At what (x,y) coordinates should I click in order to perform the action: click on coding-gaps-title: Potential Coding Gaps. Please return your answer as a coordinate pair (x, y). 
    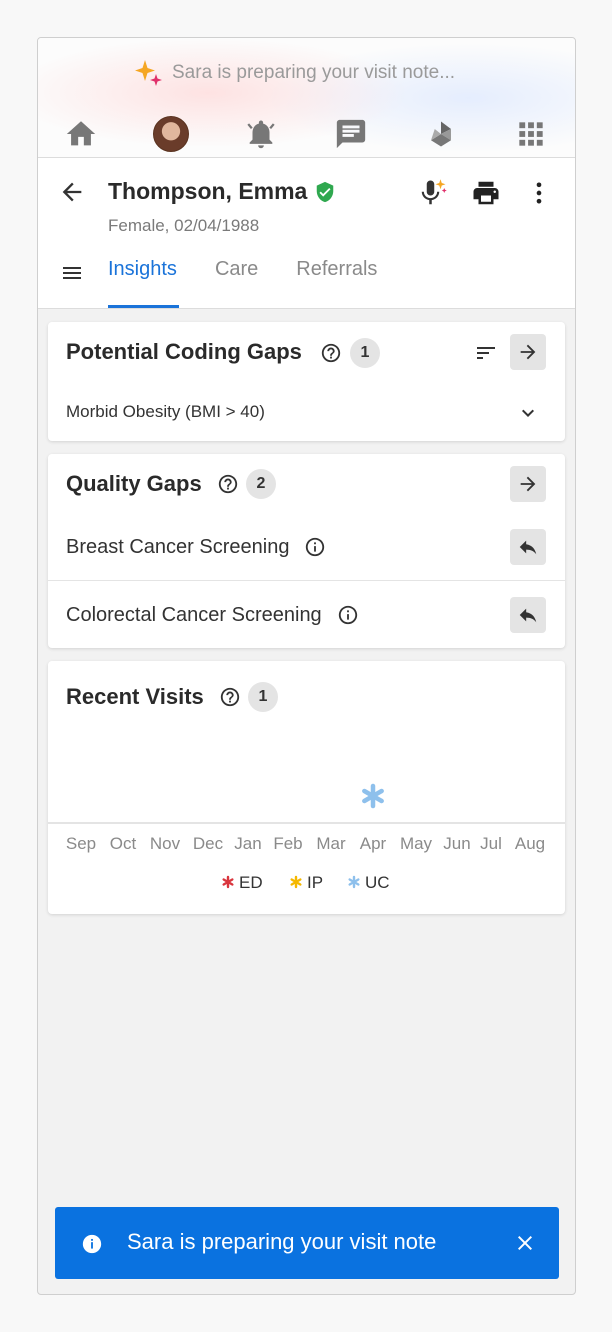
    Looking at the image, I should click on (184, 351).